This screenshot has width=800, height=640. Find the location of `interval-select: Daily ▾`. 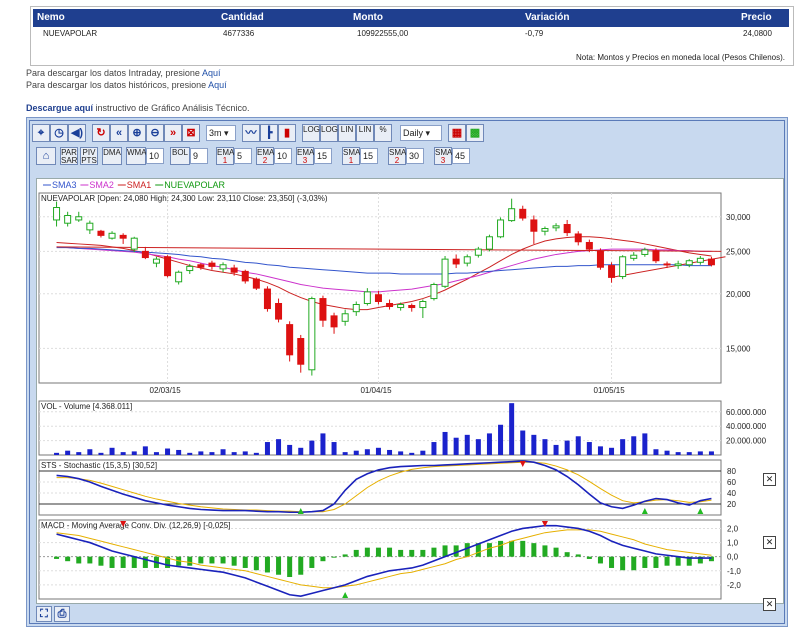

interval-select: Daily ▾ is located at coordinates (421, 133).